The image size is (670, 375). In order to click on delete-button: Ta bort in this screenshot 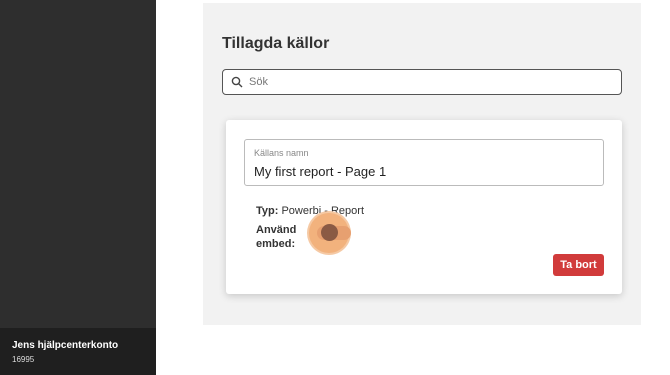, I will do `click(578, 265)`.